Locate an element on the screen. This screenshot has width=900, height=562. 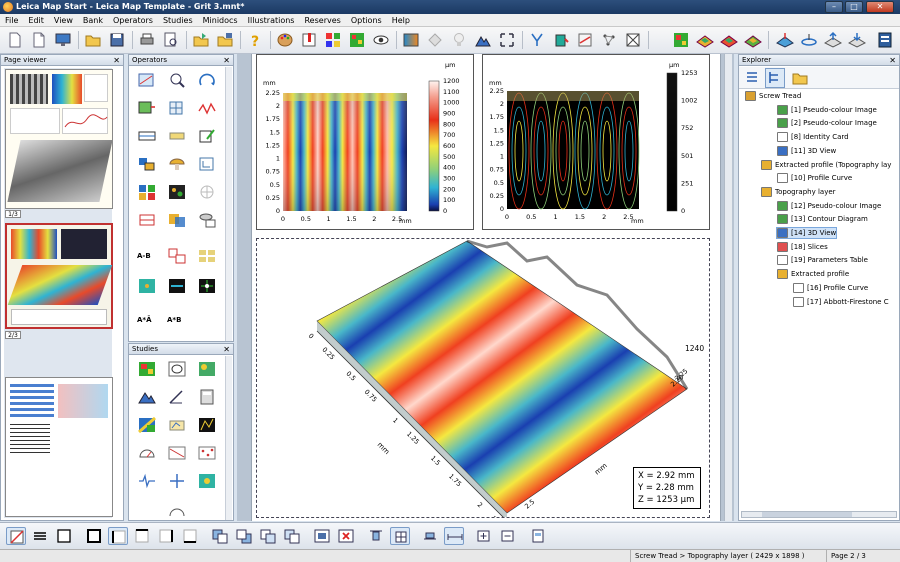
3d-view-icon is located at coordinates (483, 40).